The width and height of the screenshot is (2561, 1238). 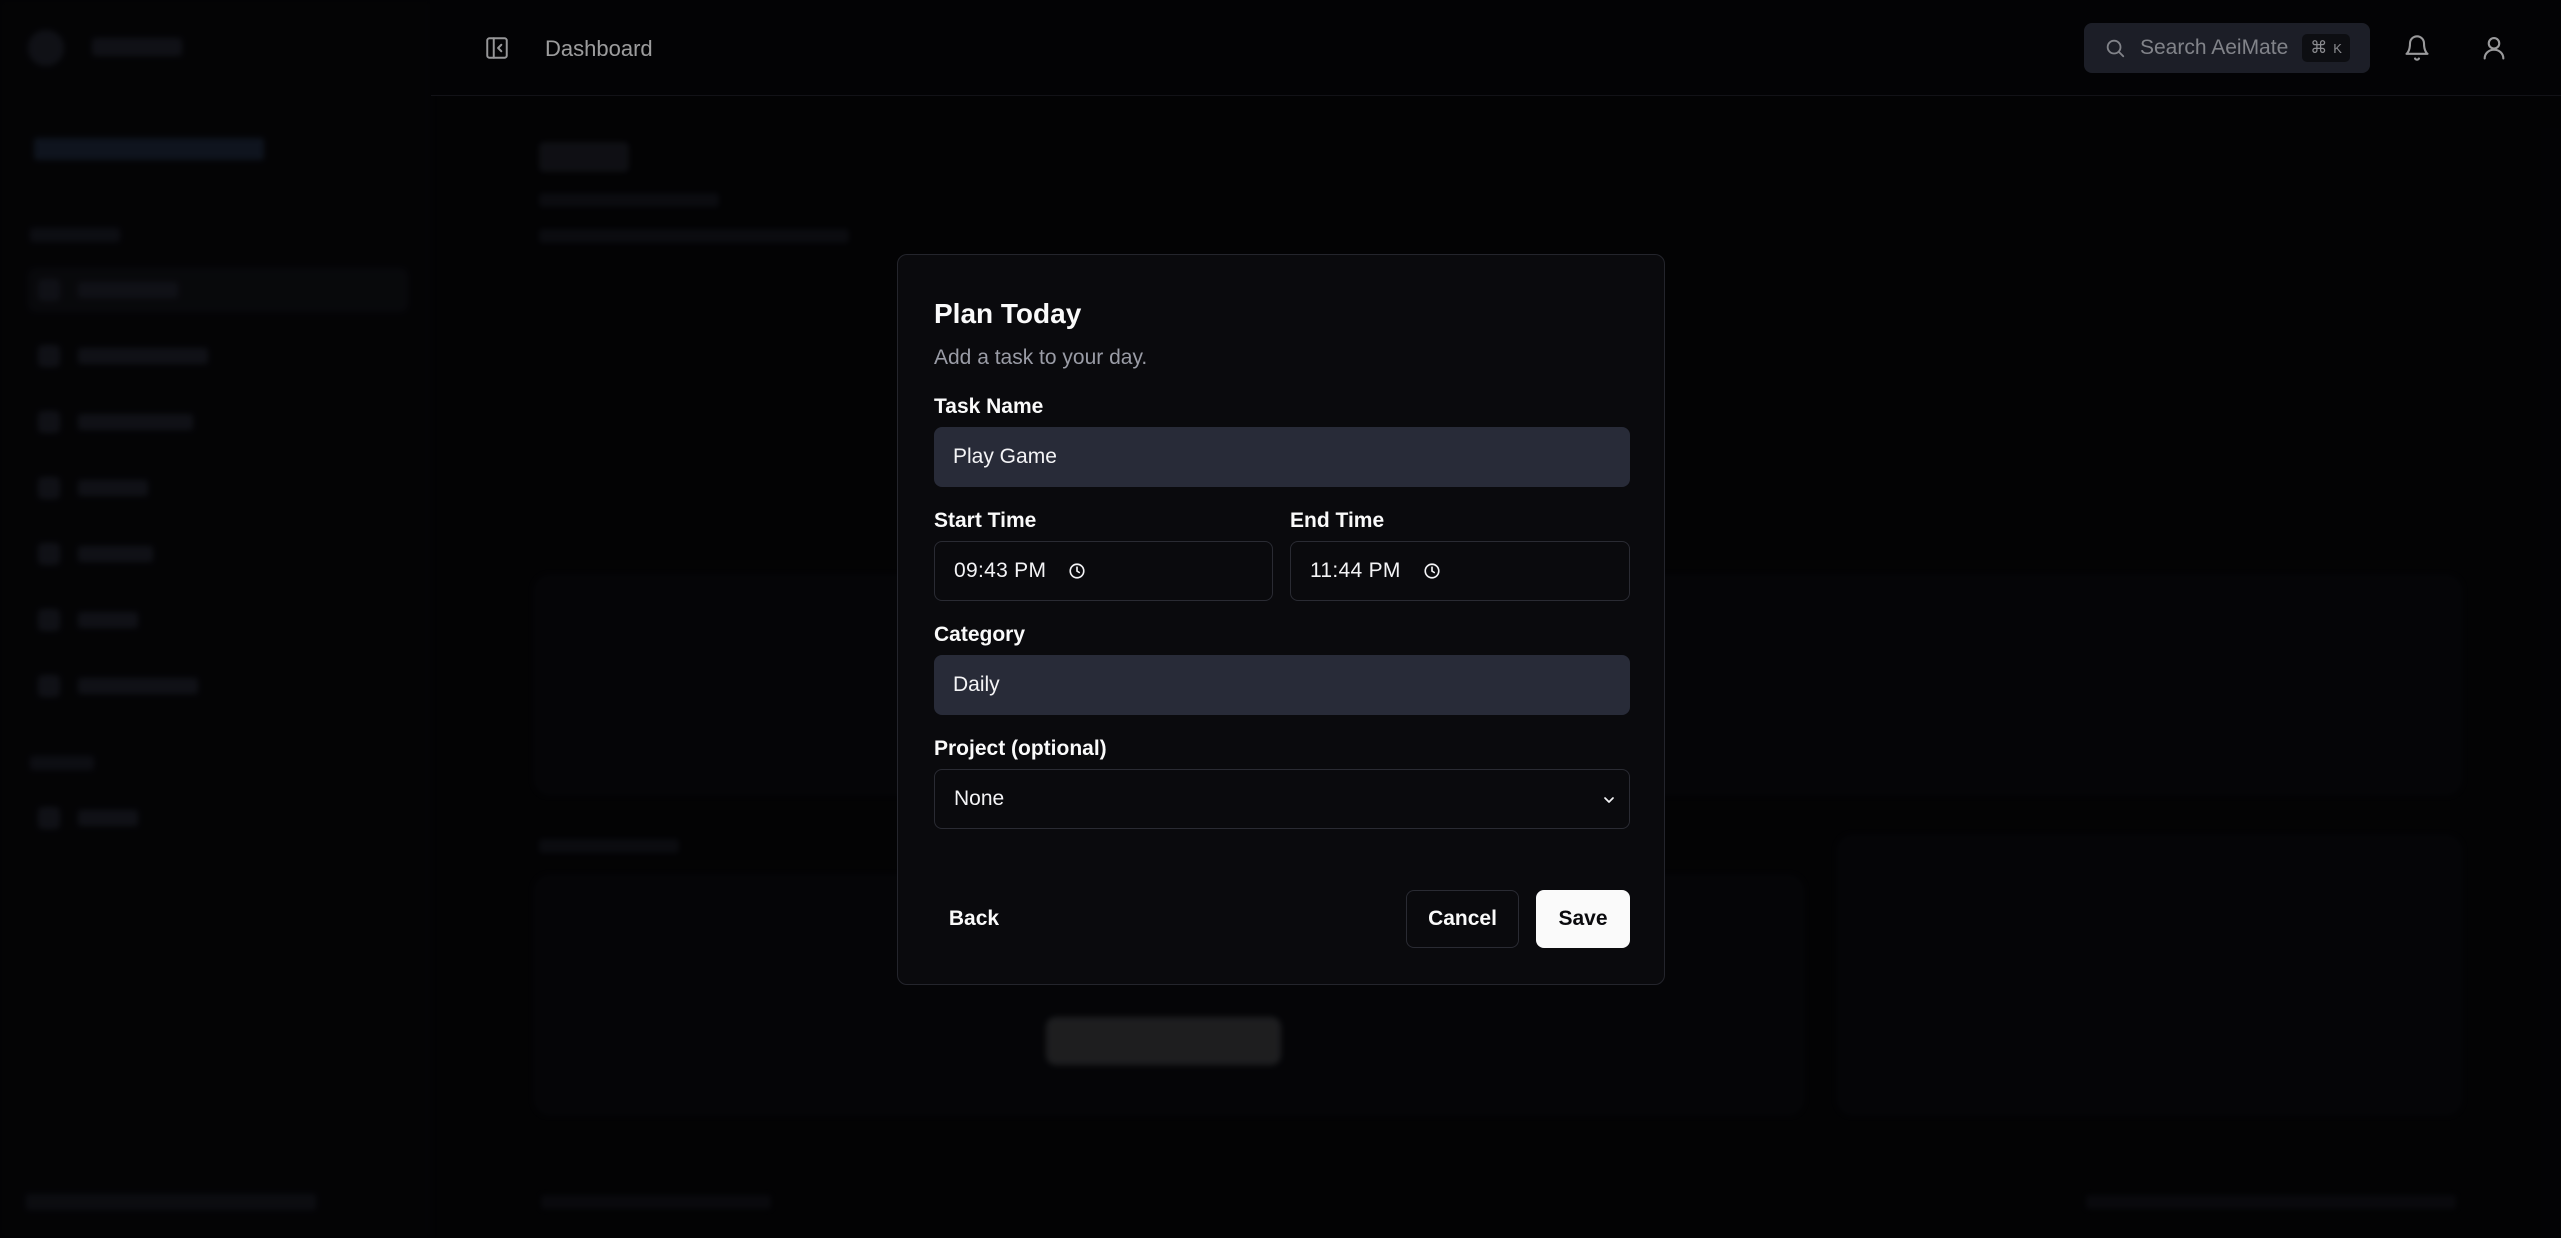 I want to click on task-name-value: Play Game, so click(x=1005, y=456).